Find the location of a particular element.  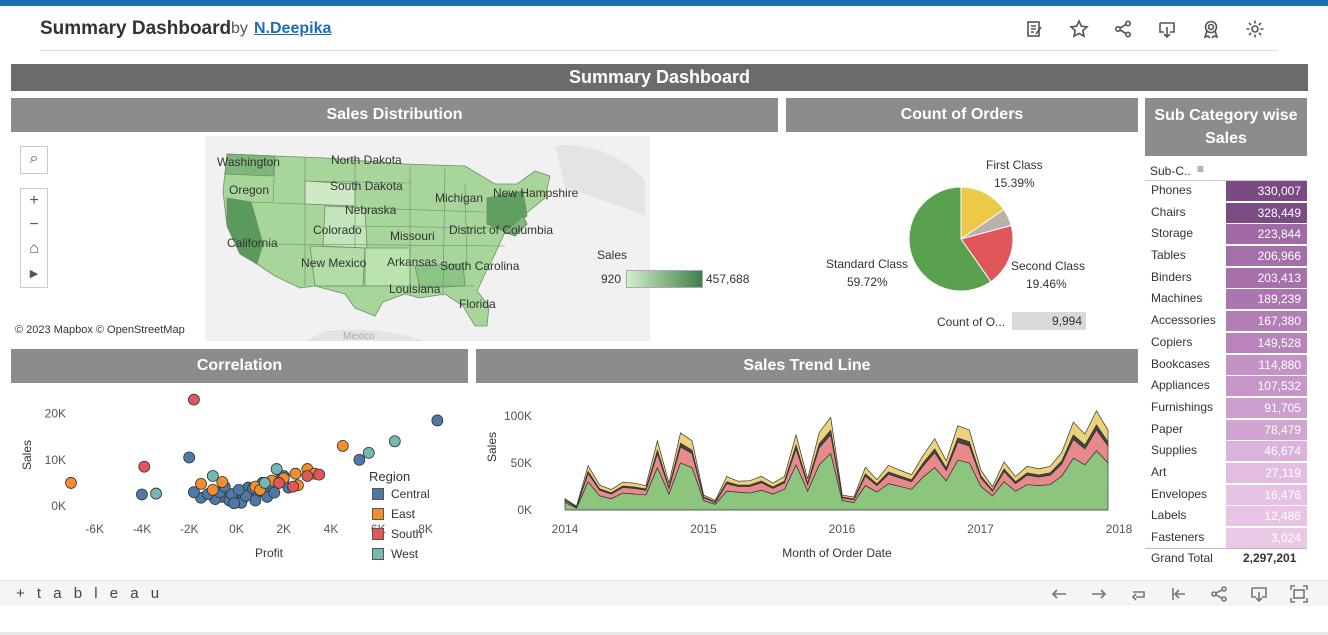

map-label: District of Columbia is located at coordinates (501, 230).